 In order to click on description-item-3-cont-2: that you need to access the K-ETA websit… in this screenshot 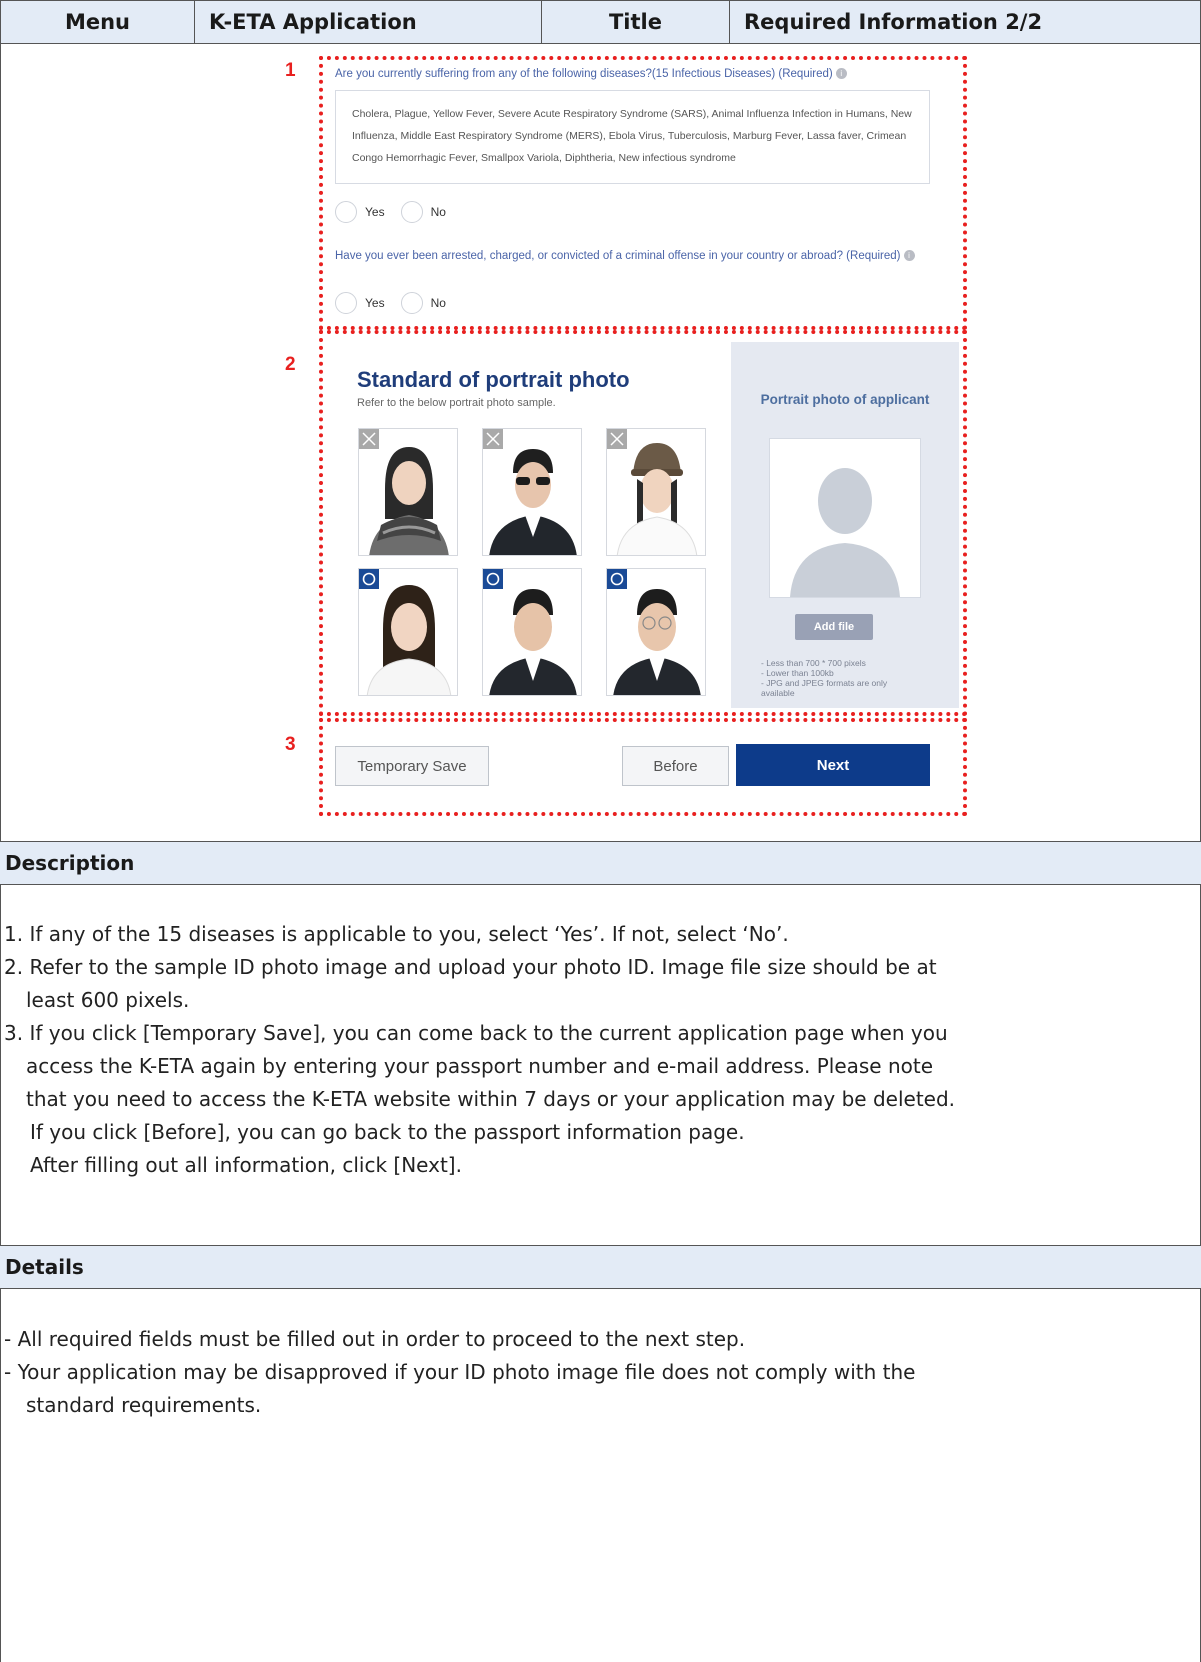, I will do `click(491, 1099)`.